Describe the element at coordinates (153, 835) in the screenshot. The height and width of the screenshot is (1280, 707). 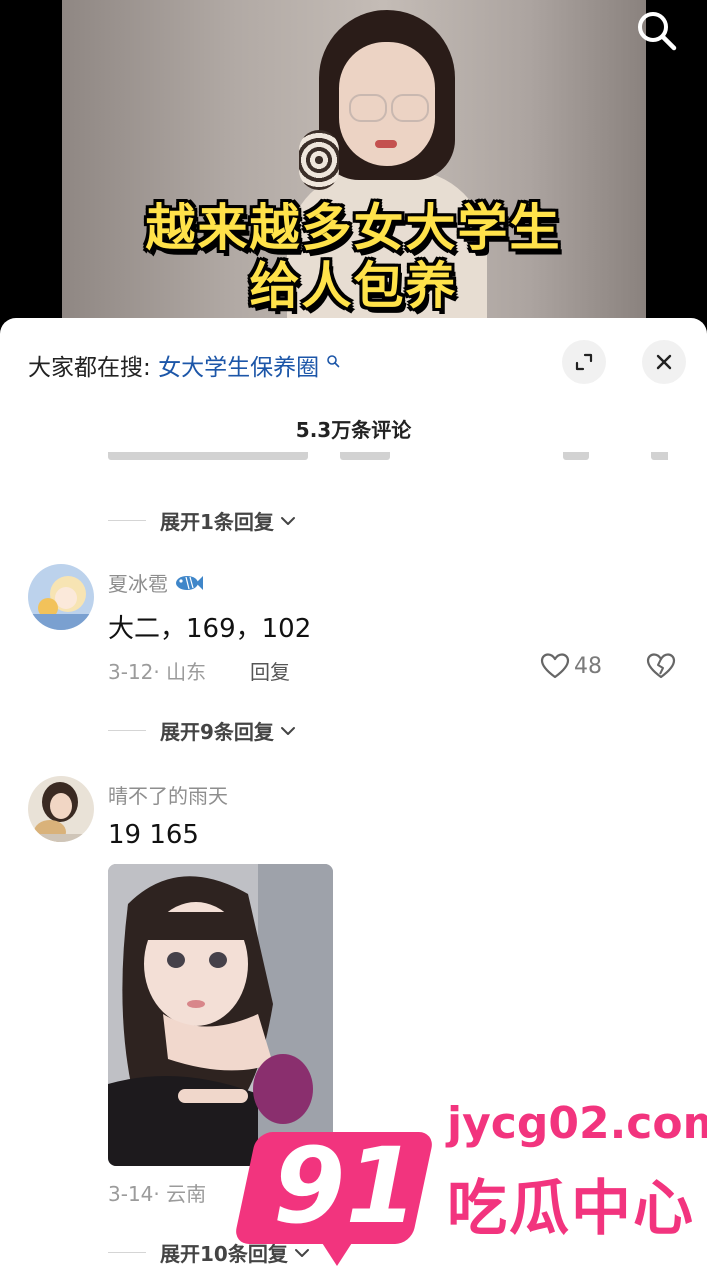
I see `comment-text: 19 165` at that location.